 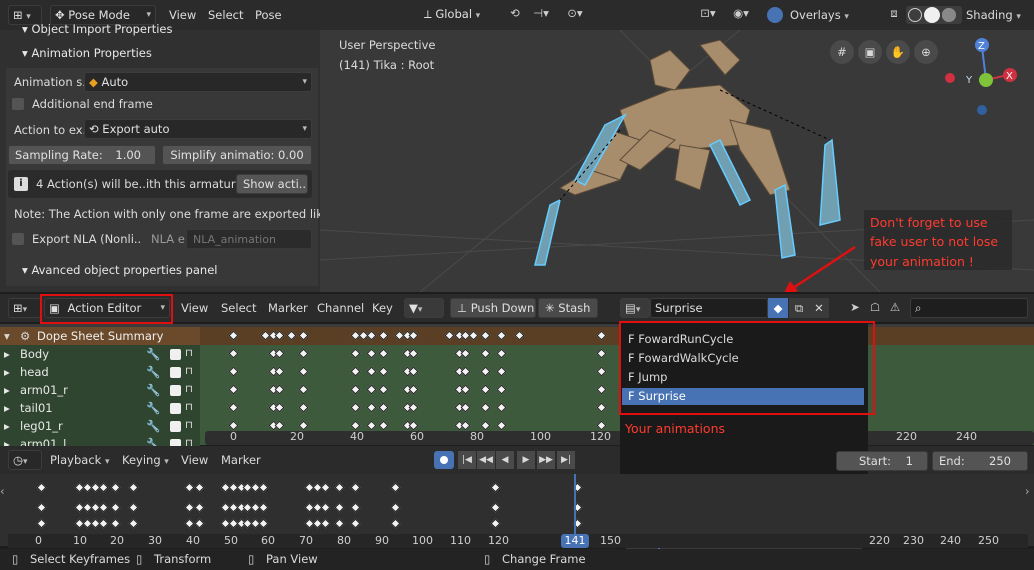 I want to click on ae-menu-key: Key, so click(x=382, y=308).